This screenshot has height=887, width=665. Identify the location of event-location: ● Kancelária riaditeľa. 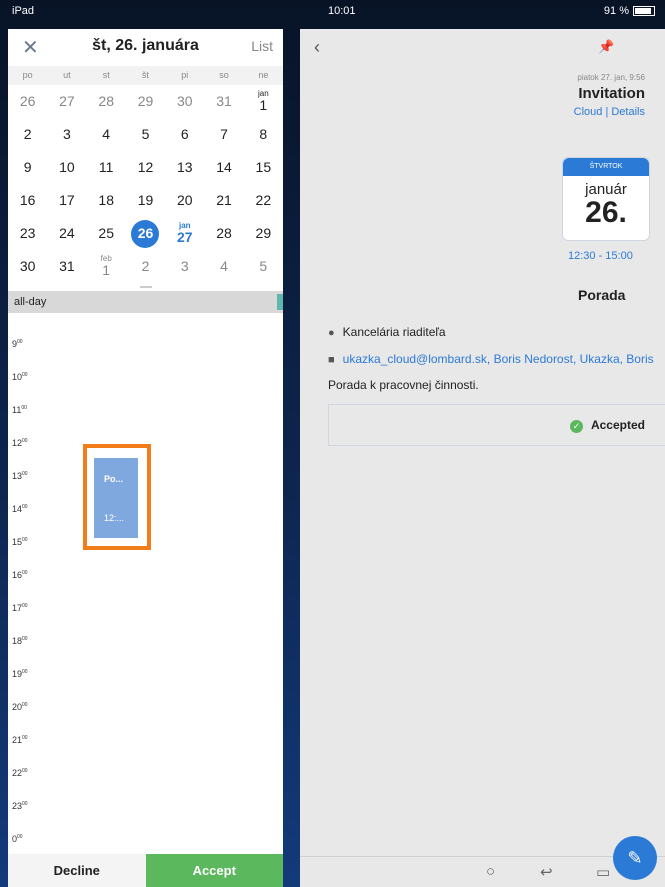
(387, 332).